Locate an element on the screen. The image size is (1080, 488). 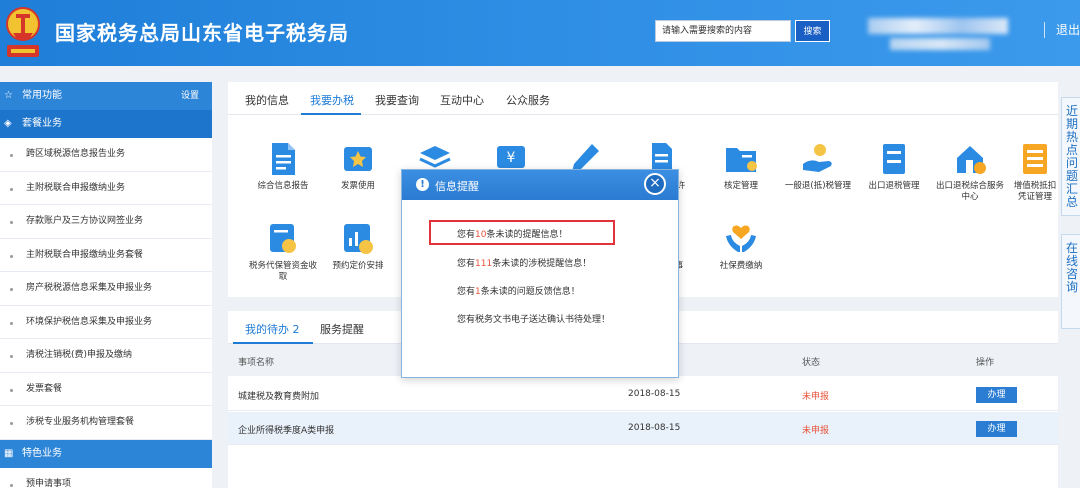
func-comprehensive-report: 综合信息报告 is located at coordinates (283, 166).